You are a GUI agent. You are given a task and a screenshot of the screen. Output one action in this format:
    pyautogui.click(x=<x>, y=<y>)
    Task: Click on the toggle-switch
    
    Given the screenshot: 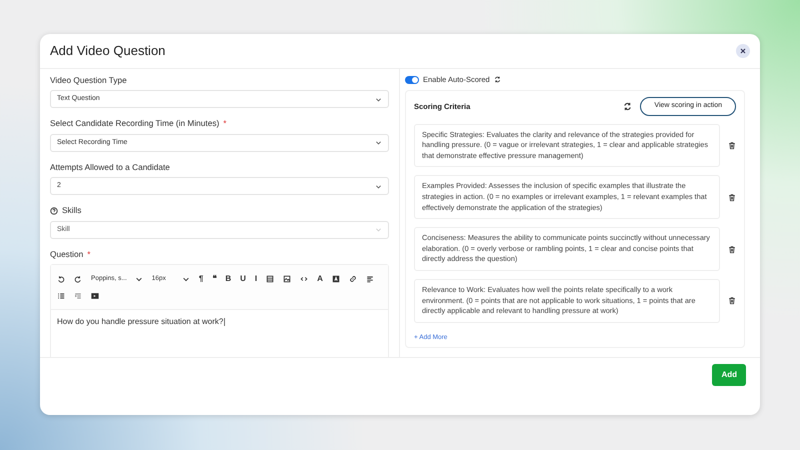 What is the action you would take?
    pyautogui.click(x=412, y=80)
    